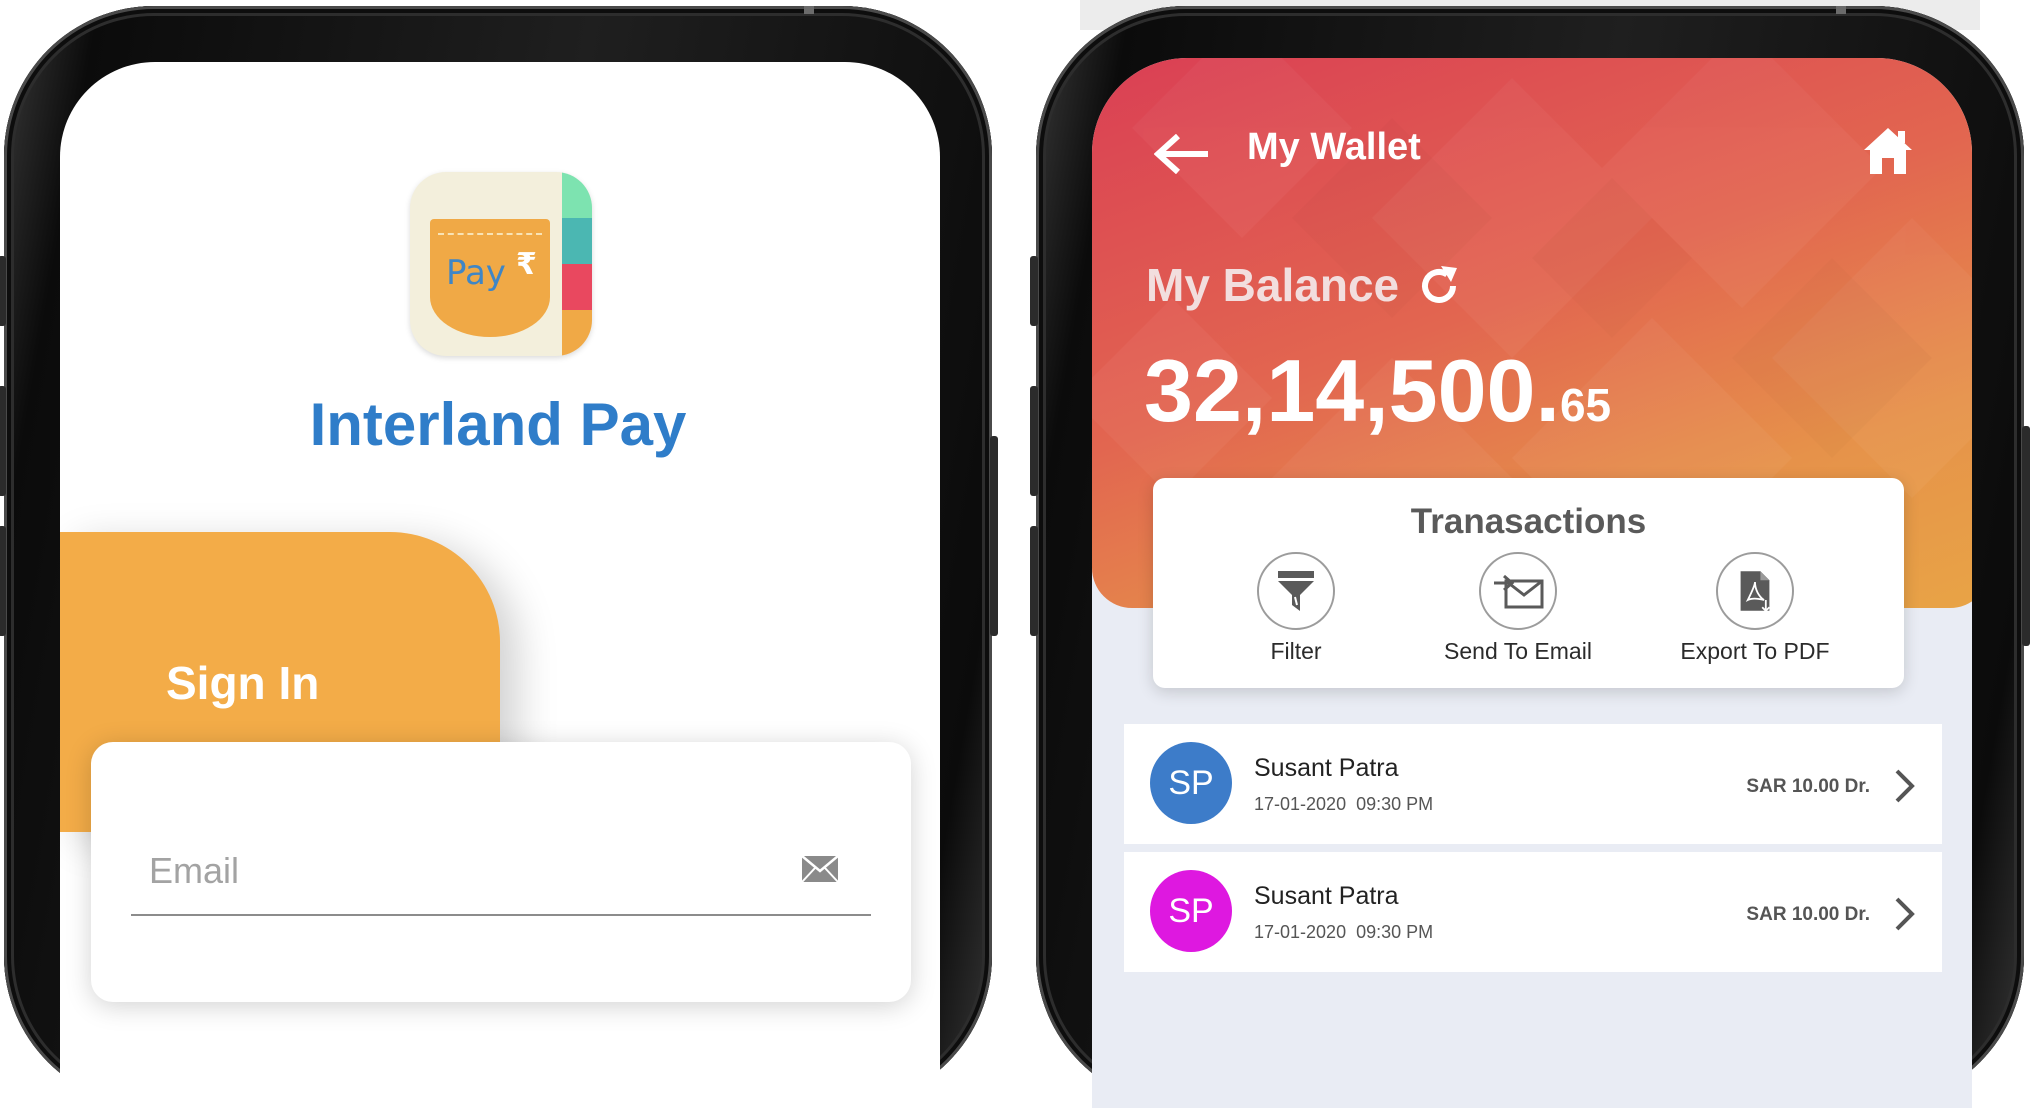 Image resolution: width=2031 pixels, height=1112 pixels. Describe the element at coordinates (1888, 151) in the screenshot. I see `home-icon` at that location.